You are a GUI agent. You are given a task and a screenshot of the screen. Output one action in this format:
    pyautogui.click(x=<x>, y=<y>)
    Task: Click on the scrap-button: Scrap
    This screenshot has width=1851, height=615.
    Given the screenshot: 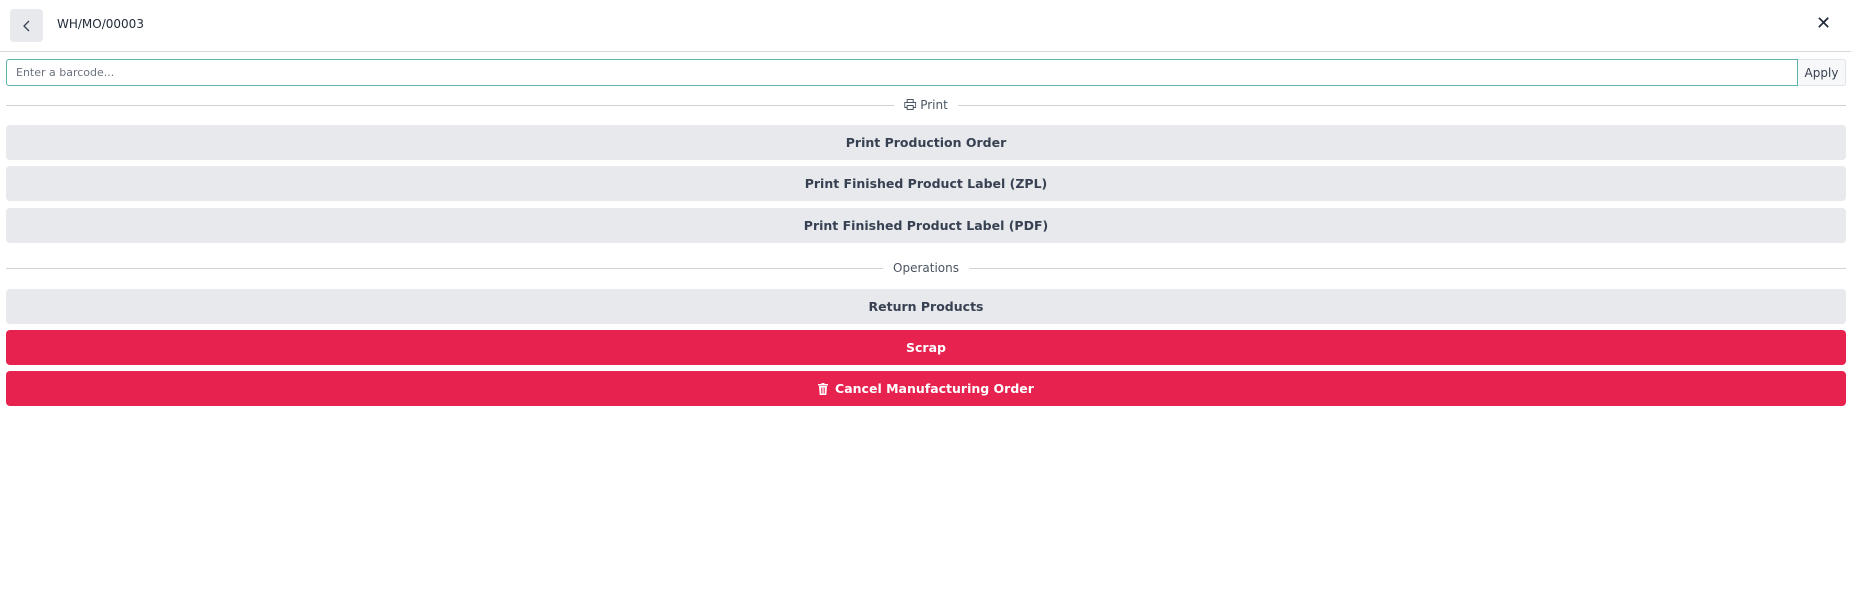 What is the action you would take?
    pyautogui.click(x=926, y=347)
    